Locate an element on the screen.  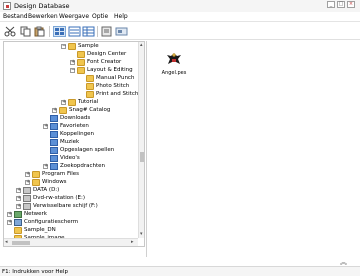
file-item: Angel.pes is located at coordinates (174, 66).